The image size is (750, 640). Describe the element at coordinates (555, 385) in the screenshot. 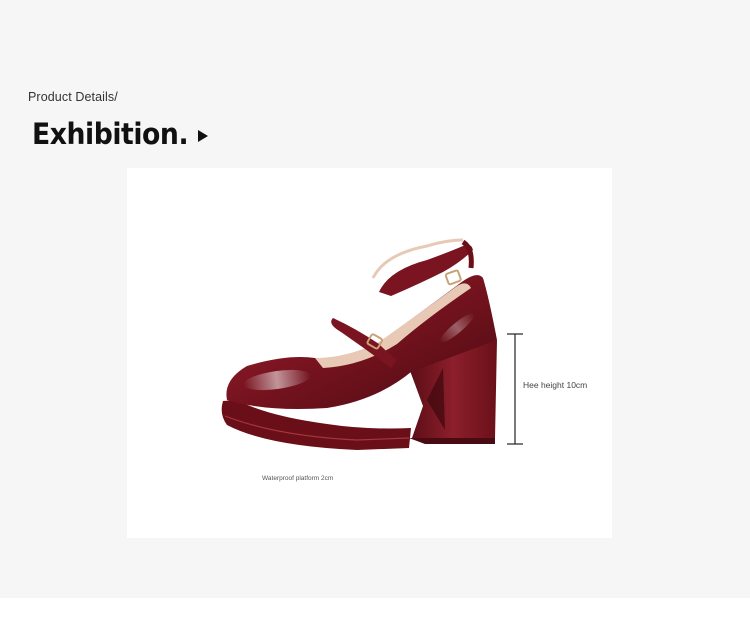

I see `heel-height-label: Hee height 10cm` at that location.